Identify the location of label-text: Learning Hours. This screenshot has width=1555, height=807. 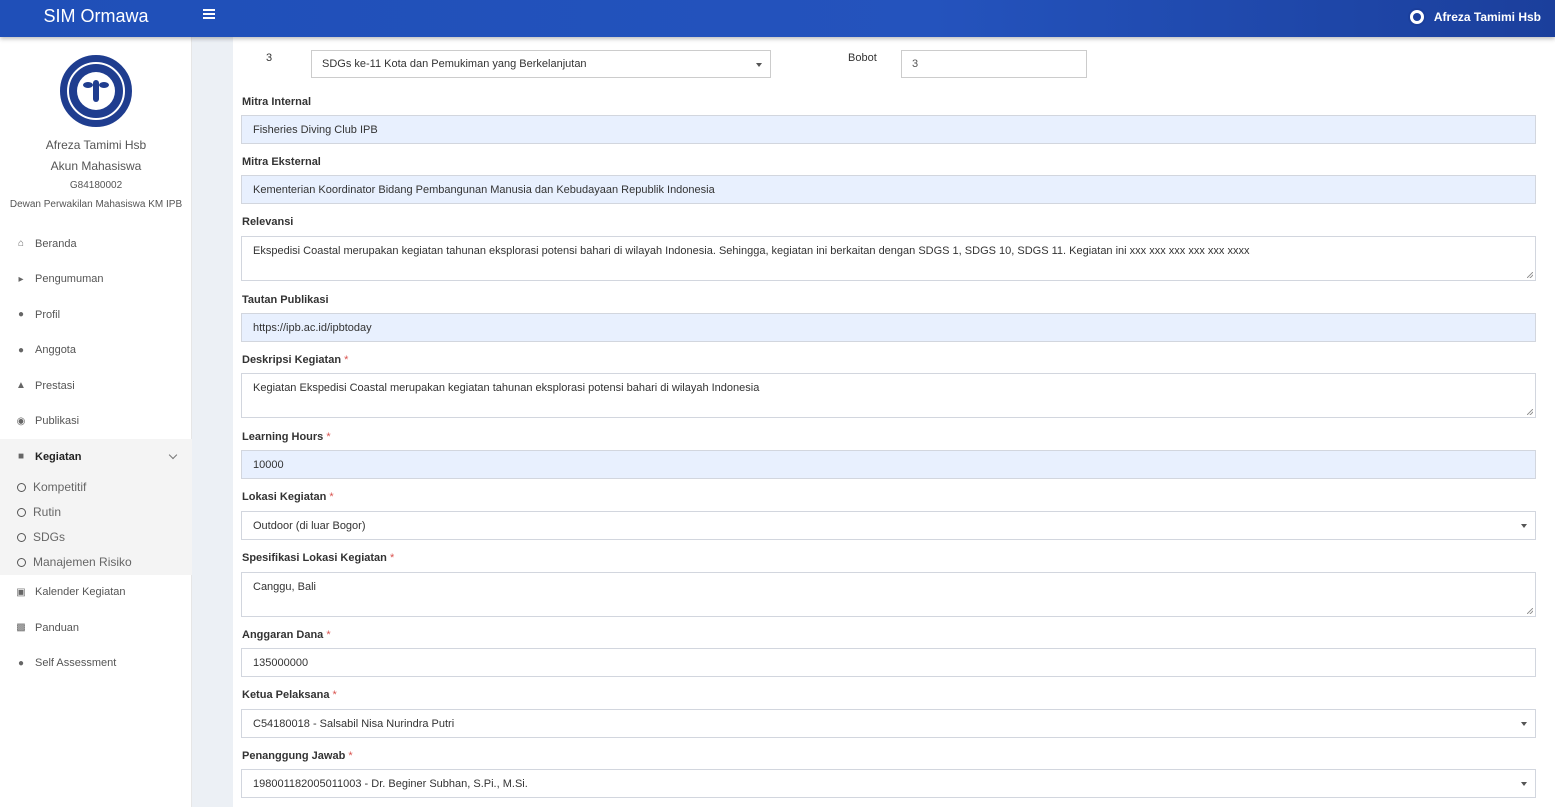
(283, 437).